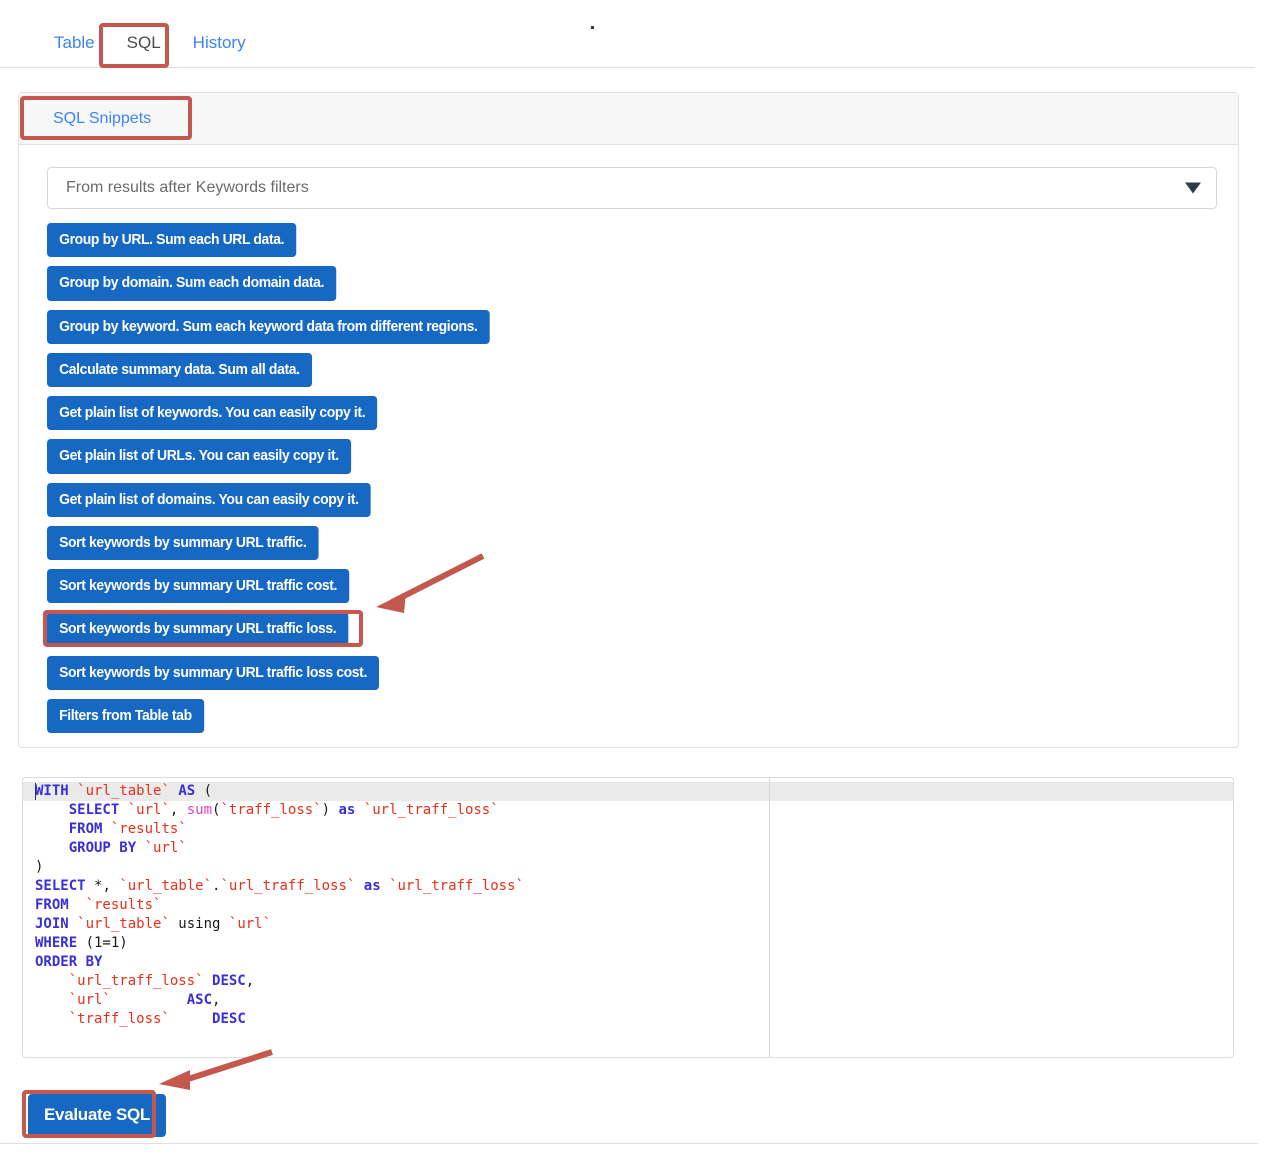 Image resolution: width=1271 pixels, height=1155 pixels. Describe the element at coordinates (187, 187) in the screenshot. I see `source-select-value: From results after Keywords filters` at that location.